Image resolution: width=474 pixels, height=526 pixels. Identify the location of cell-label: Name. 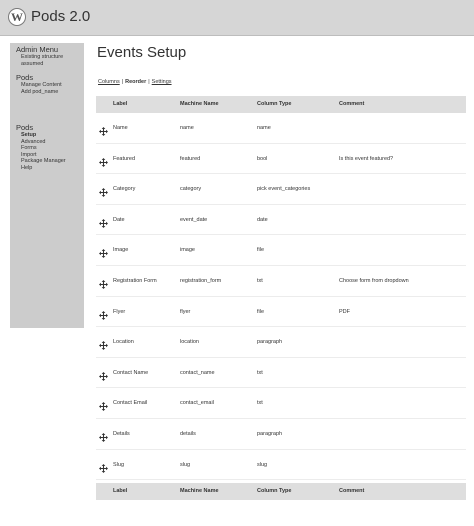
(120, 128).